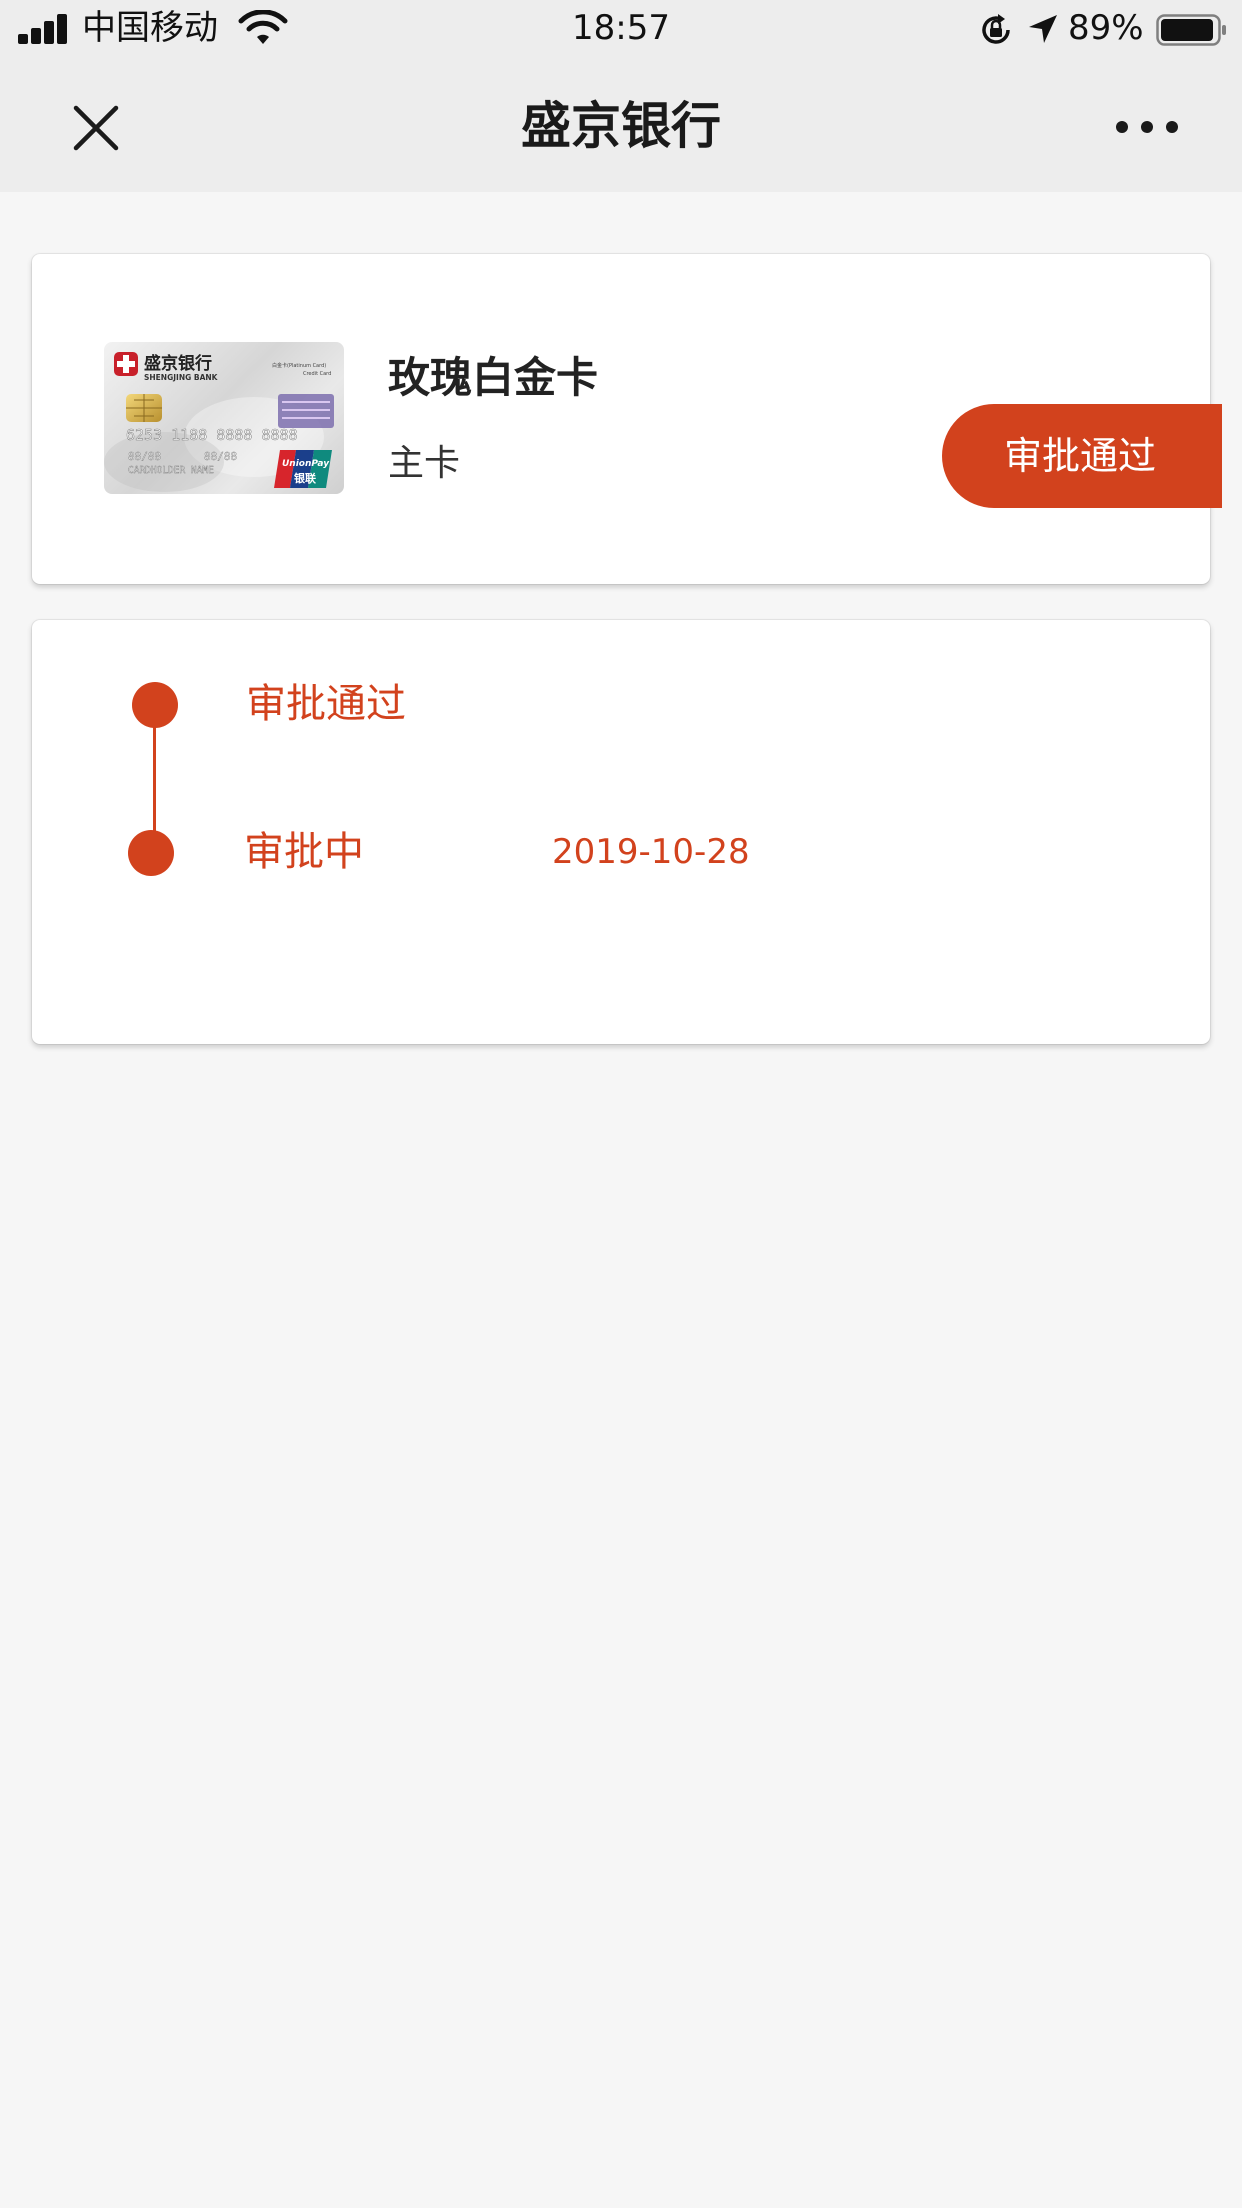 The width and height of the screenshot is (1242, 2208). Describe the element at coordinates (1106, 28) in the screenshot. I see `battery-percent: 89%` at that location.